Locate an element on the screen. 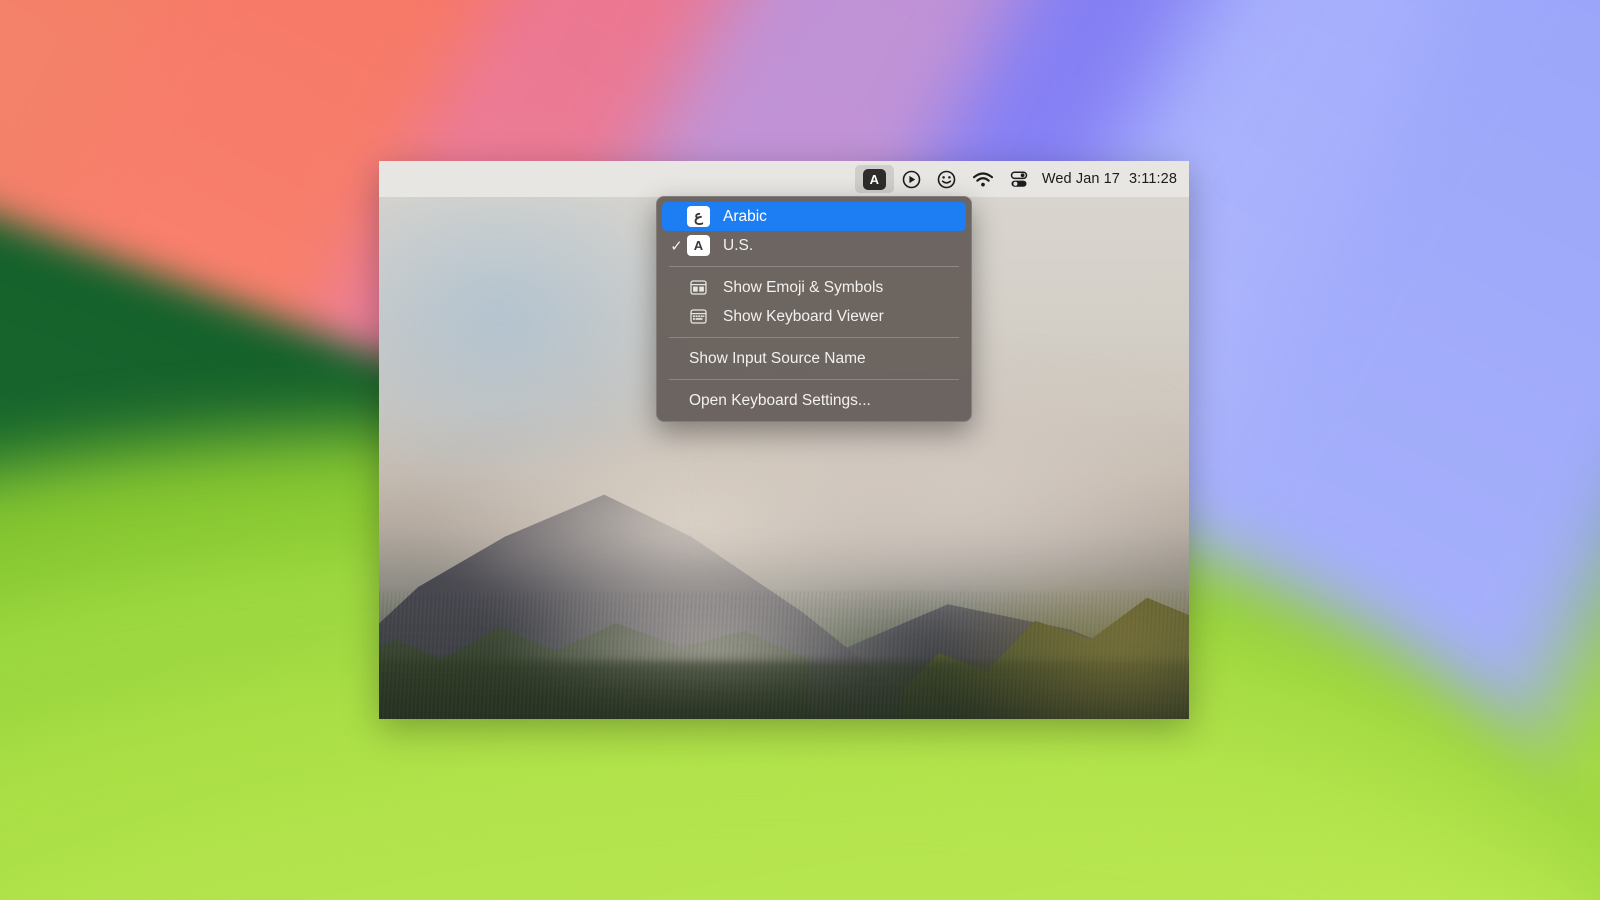  menu-bar-item-control-center is located at coordinates (1019, 179).